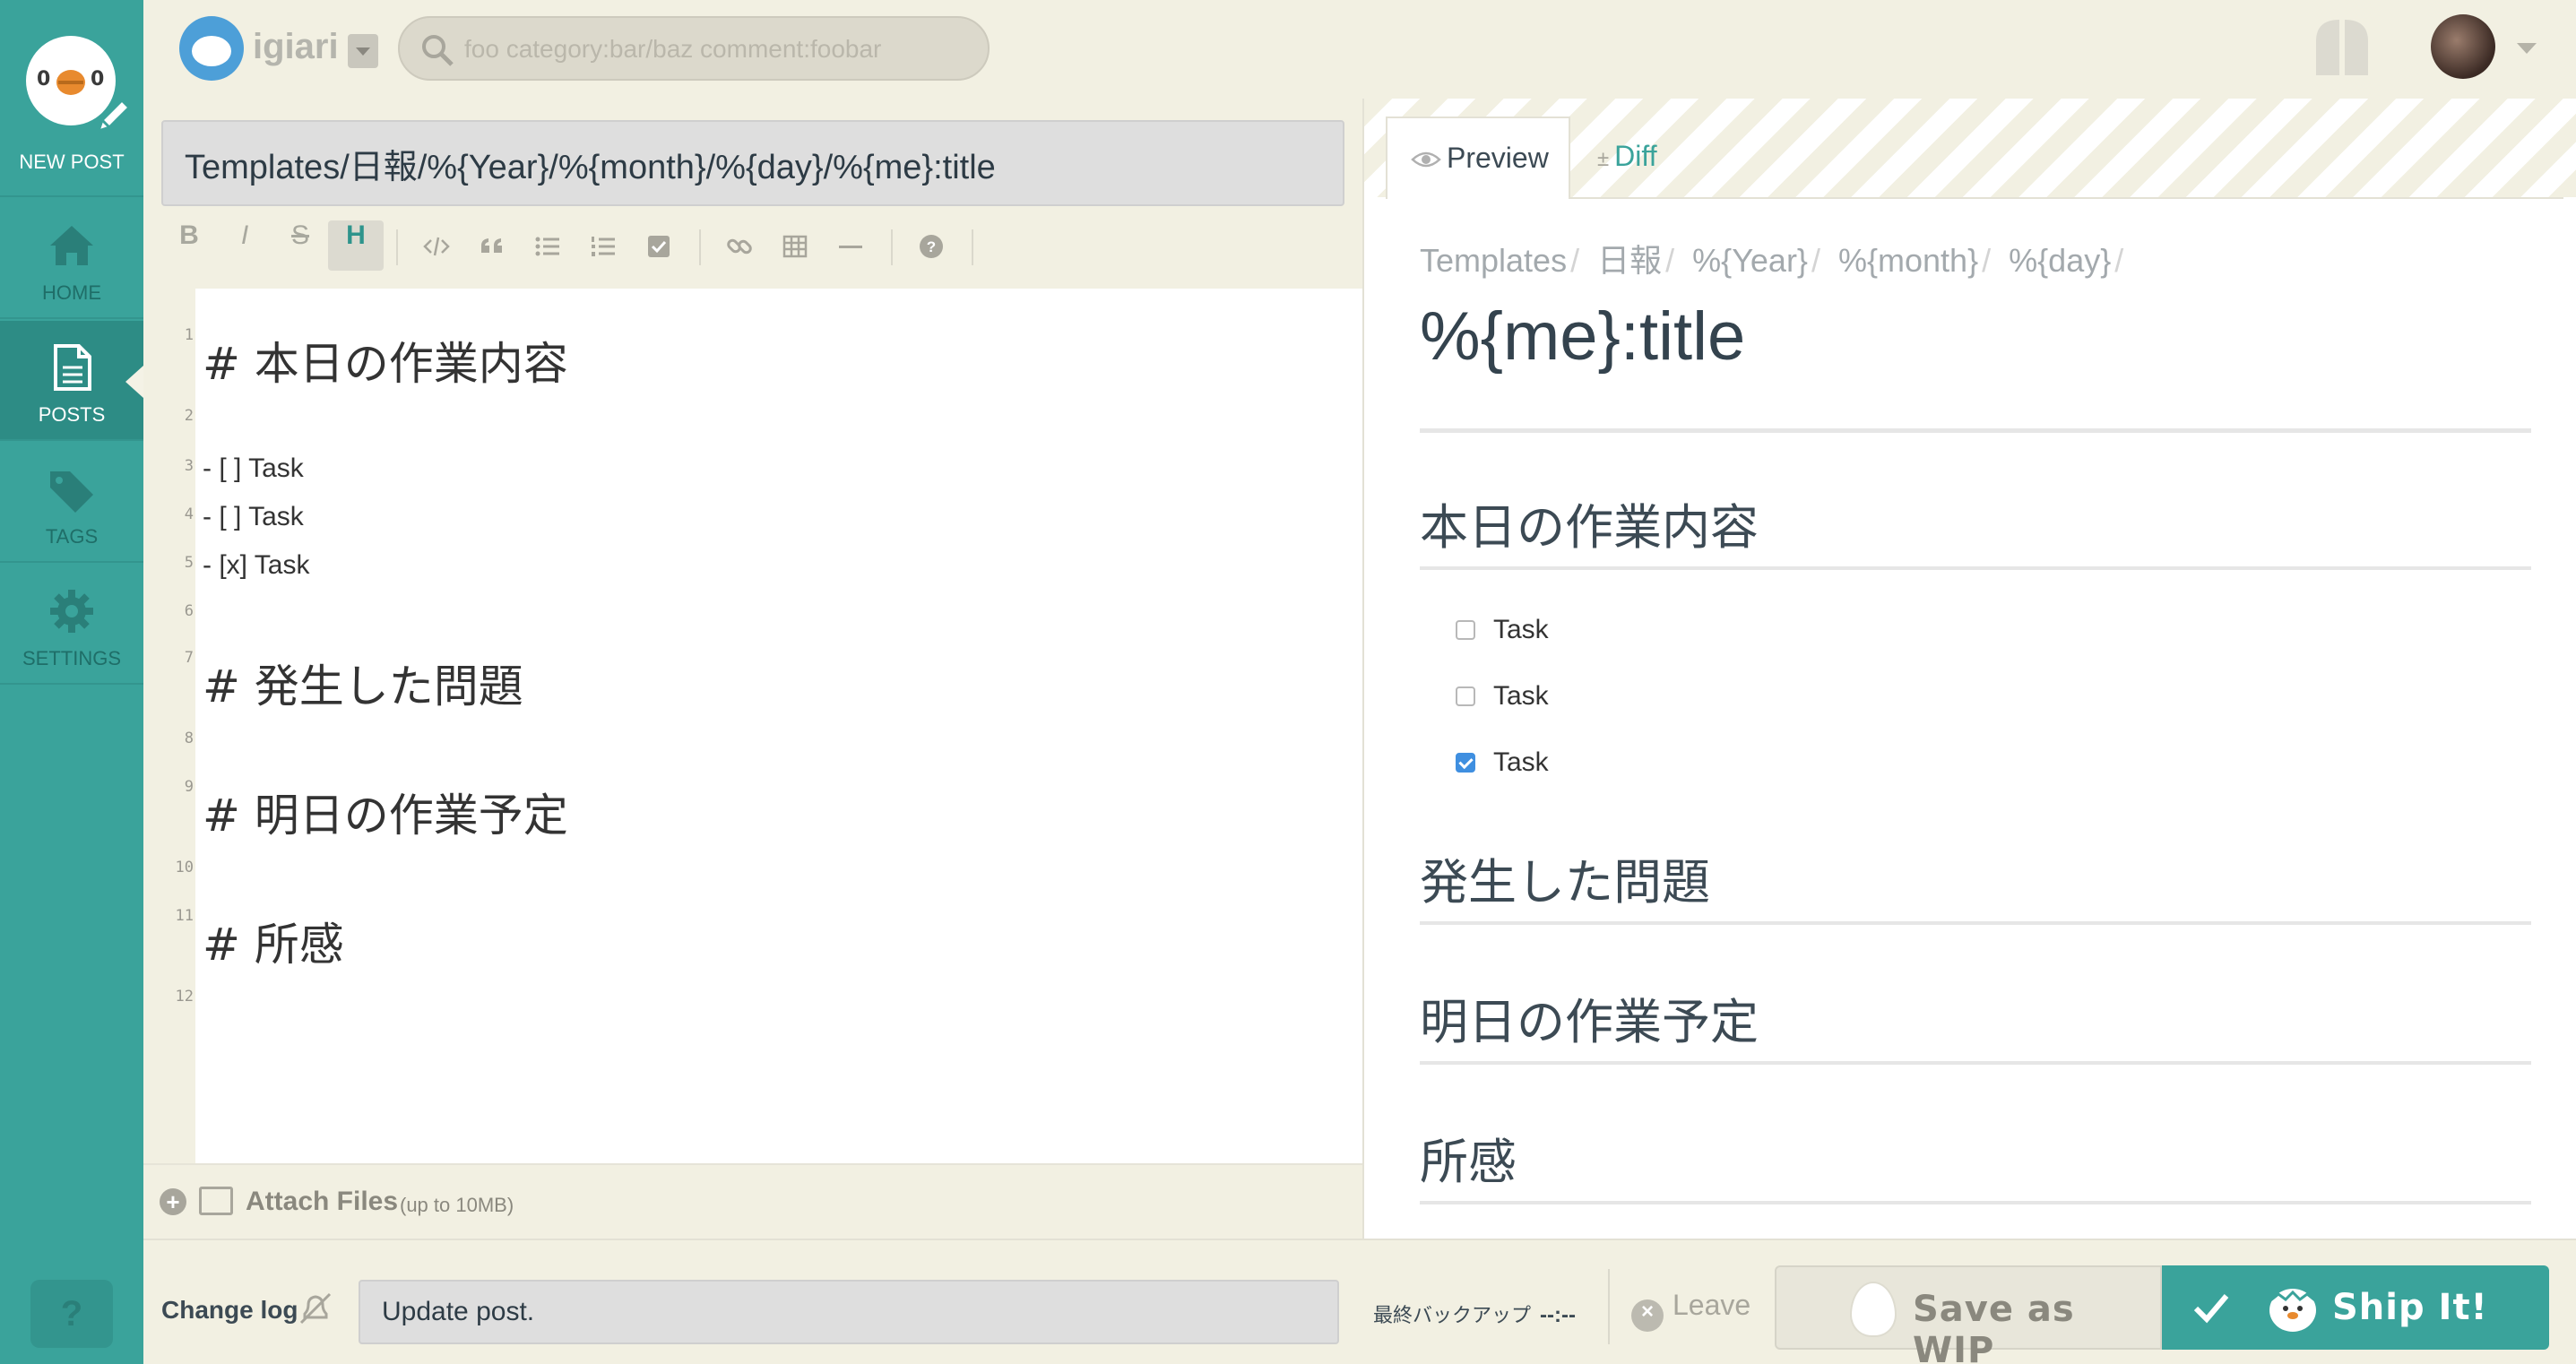  Describe the element at coordinates (1603, 159) in the screenshot. I see `plus-minus-icon: ±` at that location.